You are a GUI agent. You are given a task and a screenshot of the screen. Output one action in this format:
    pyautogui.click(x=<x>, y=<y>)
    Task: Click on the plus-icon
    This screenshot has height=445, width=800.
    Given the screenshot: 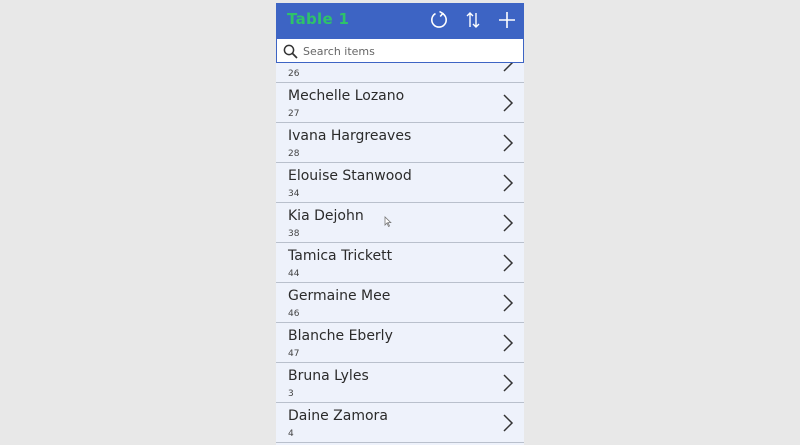 What is the action you would take?
    pyautogui.click(x=507, y=20)
    